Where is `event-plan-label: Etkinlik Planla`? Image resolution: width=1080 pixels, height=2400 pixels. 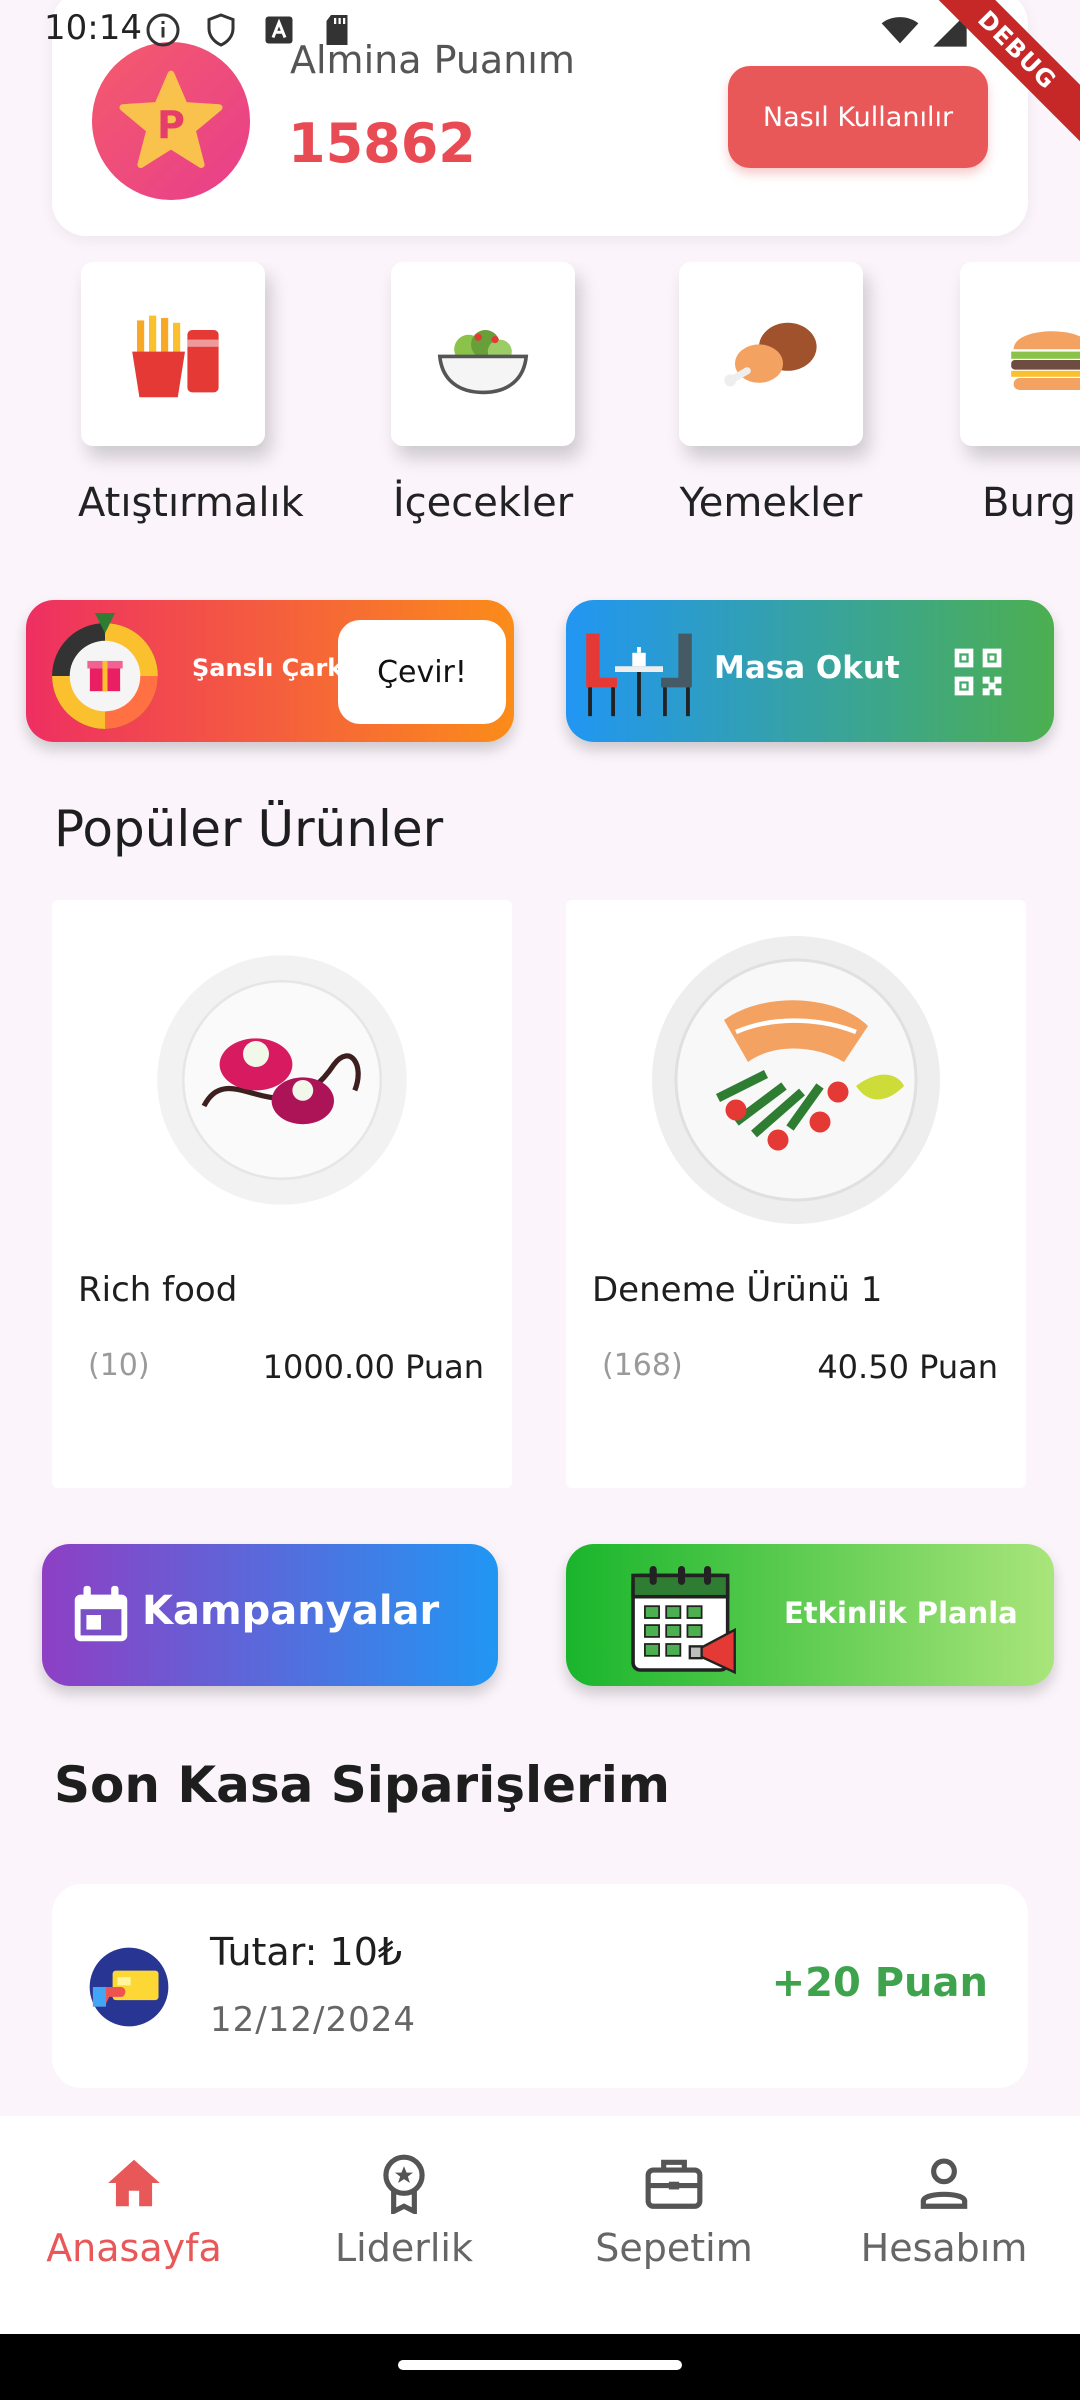
event-plan-label: Etkinlik Planla is located at coordinates (901, 1613).